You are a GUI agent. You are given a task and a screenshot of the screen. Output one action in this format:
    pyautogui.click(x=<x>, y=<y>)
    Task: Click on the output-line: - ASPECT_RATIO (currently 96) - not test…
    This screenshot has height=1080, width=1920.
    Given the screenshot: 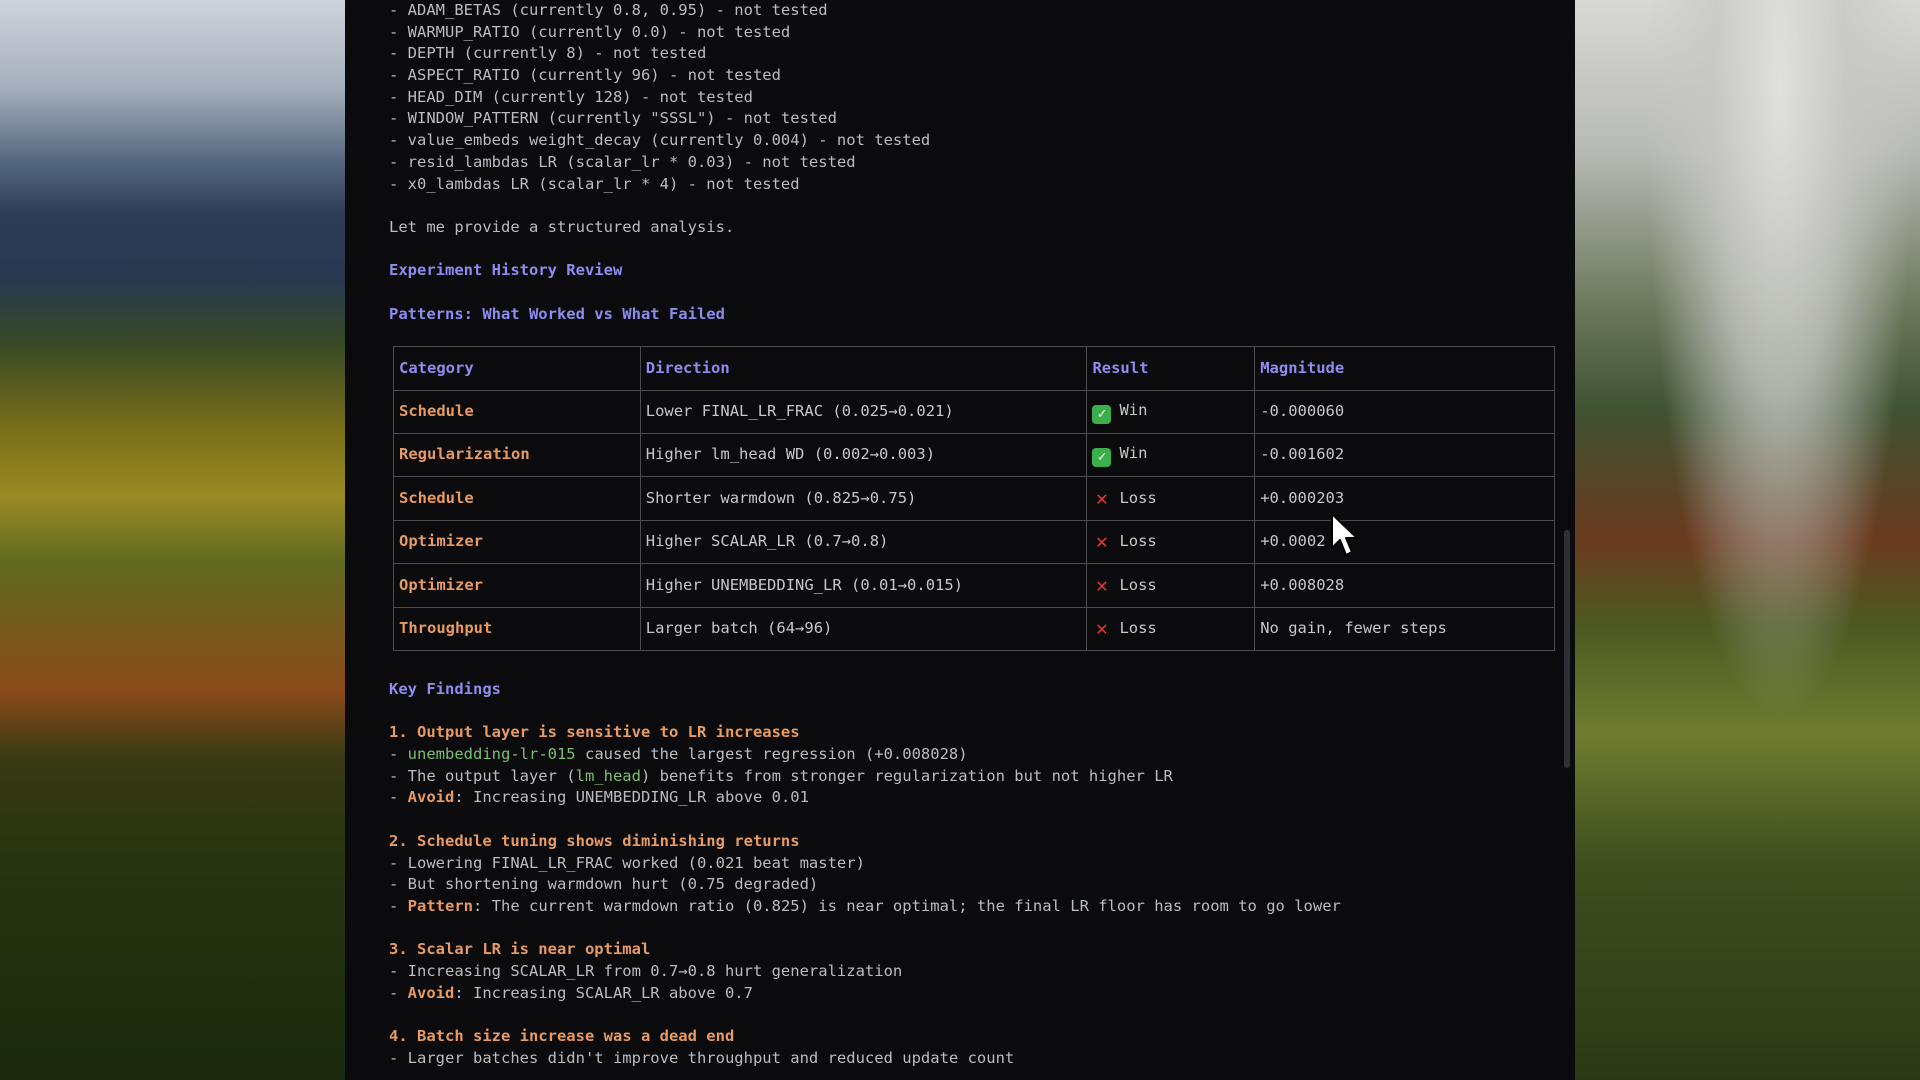 What is the action you would take?
    pyautogui.click(x=585, y=75)
    